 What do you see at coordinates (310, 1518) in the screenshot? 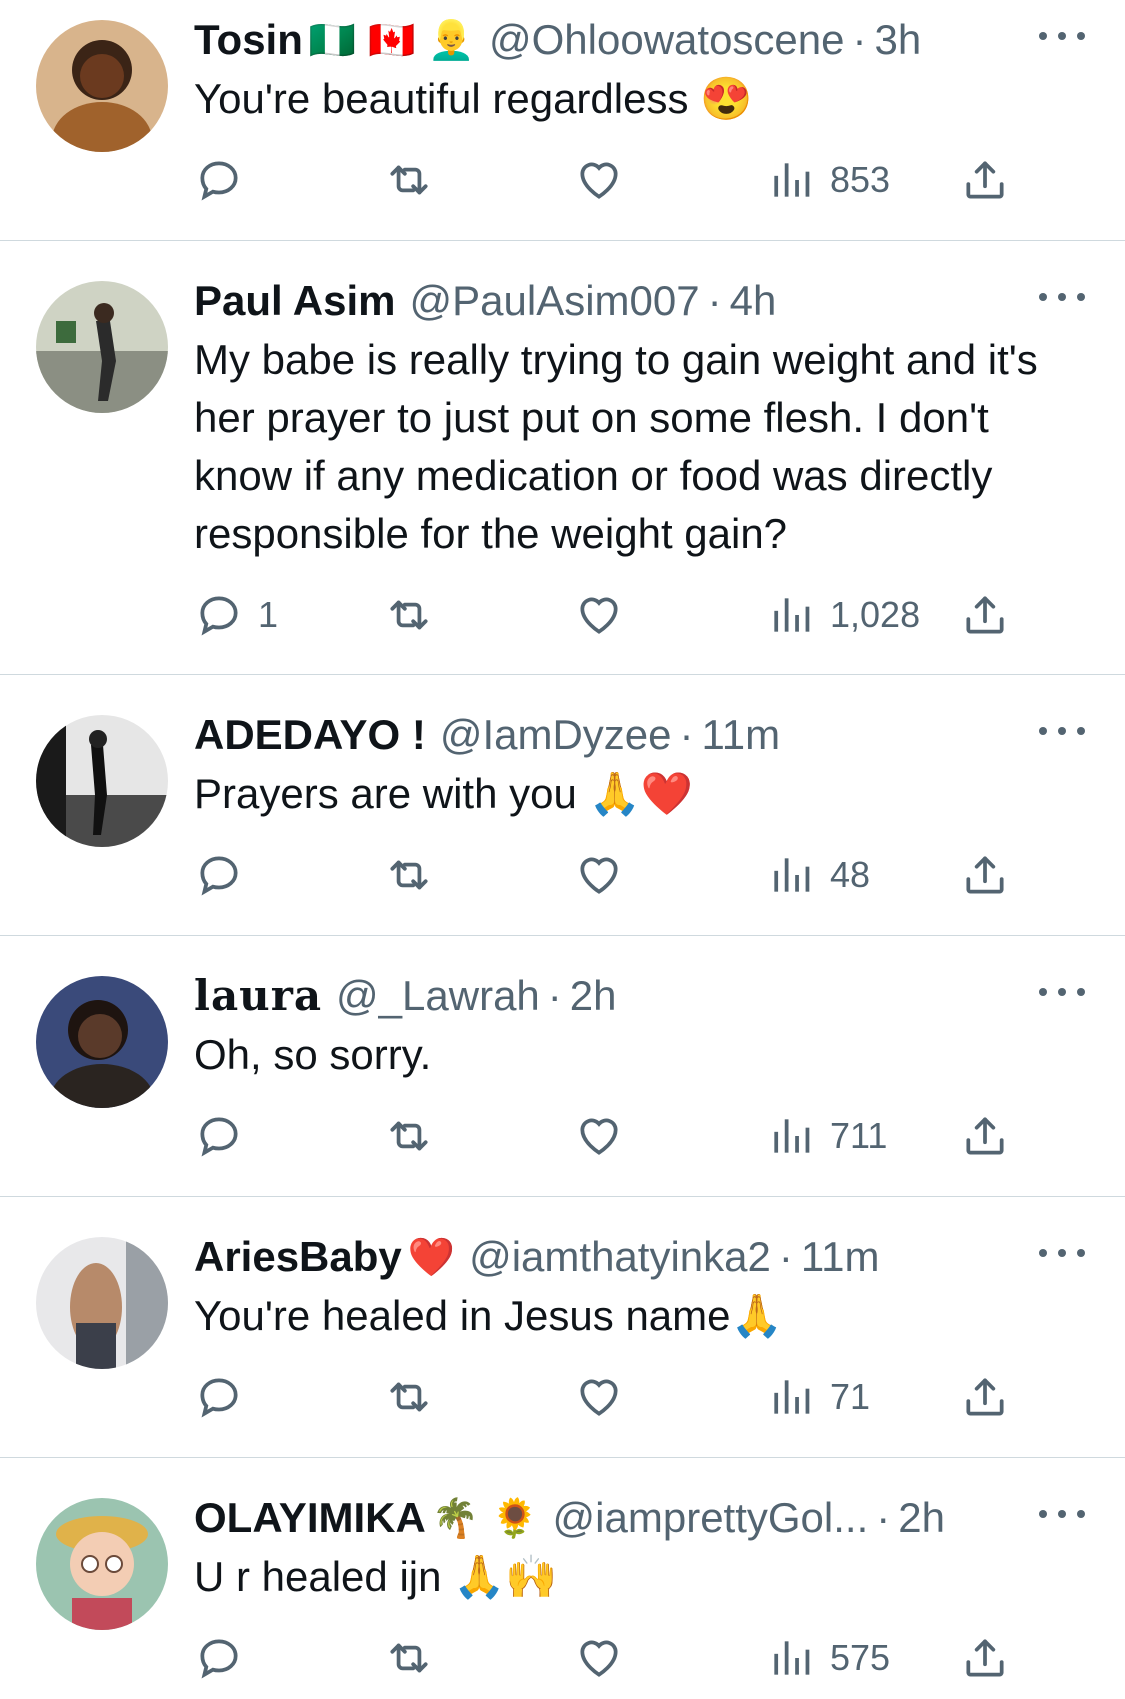
I see `display-name: OLAYIMIKA` at bounding box center [310, 1518].